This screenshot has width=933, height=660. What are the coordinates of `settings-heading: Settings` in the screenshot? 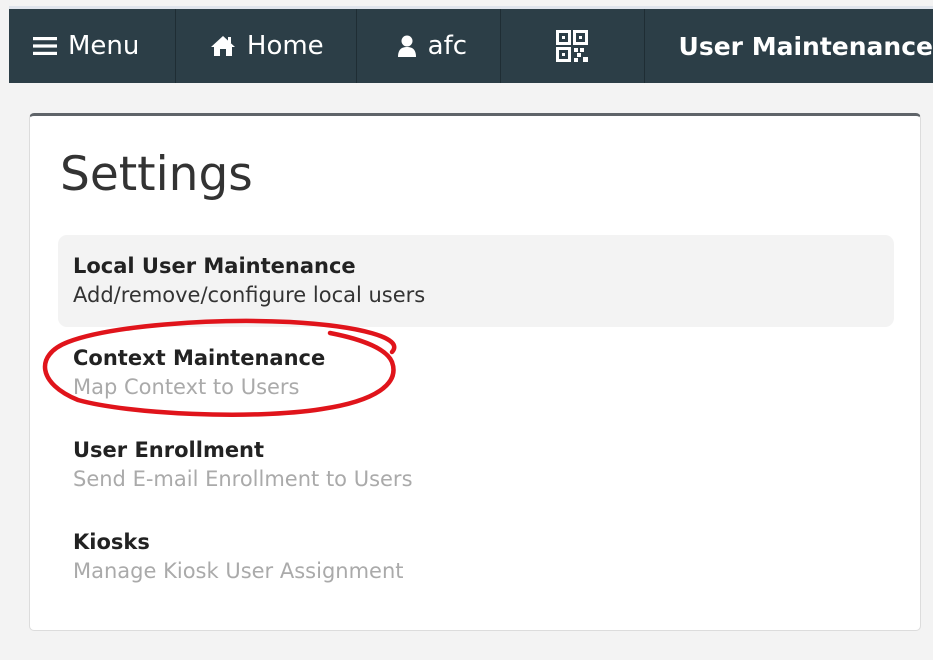 It's located at (156, 174).